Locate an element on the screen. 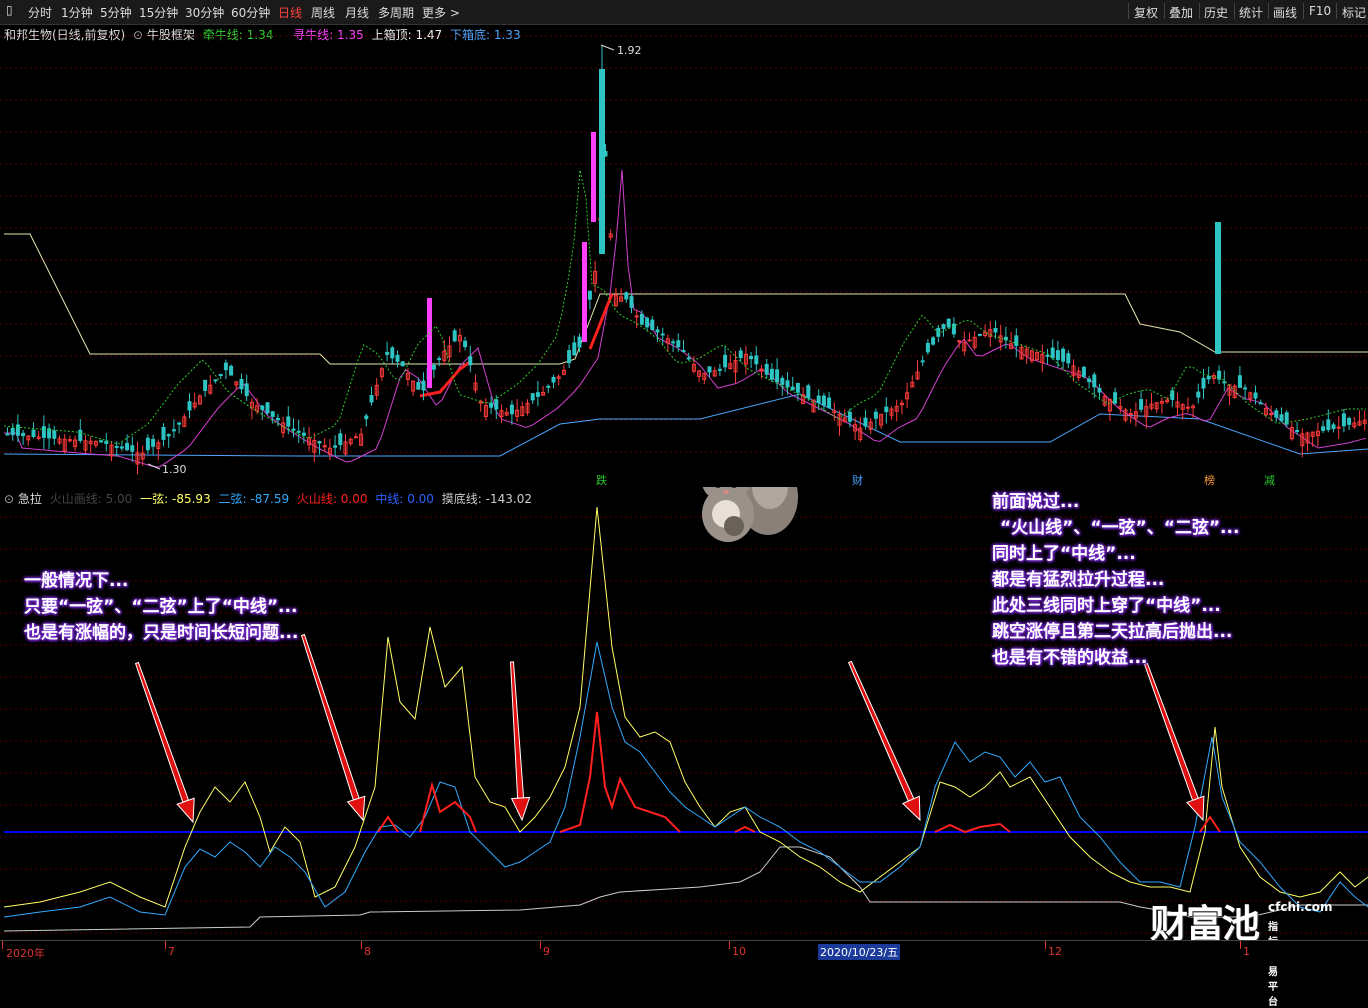 The height and width of the screenshot is (1008, 1368). mark-button: 标记 is located at coordinates (1354, 12).